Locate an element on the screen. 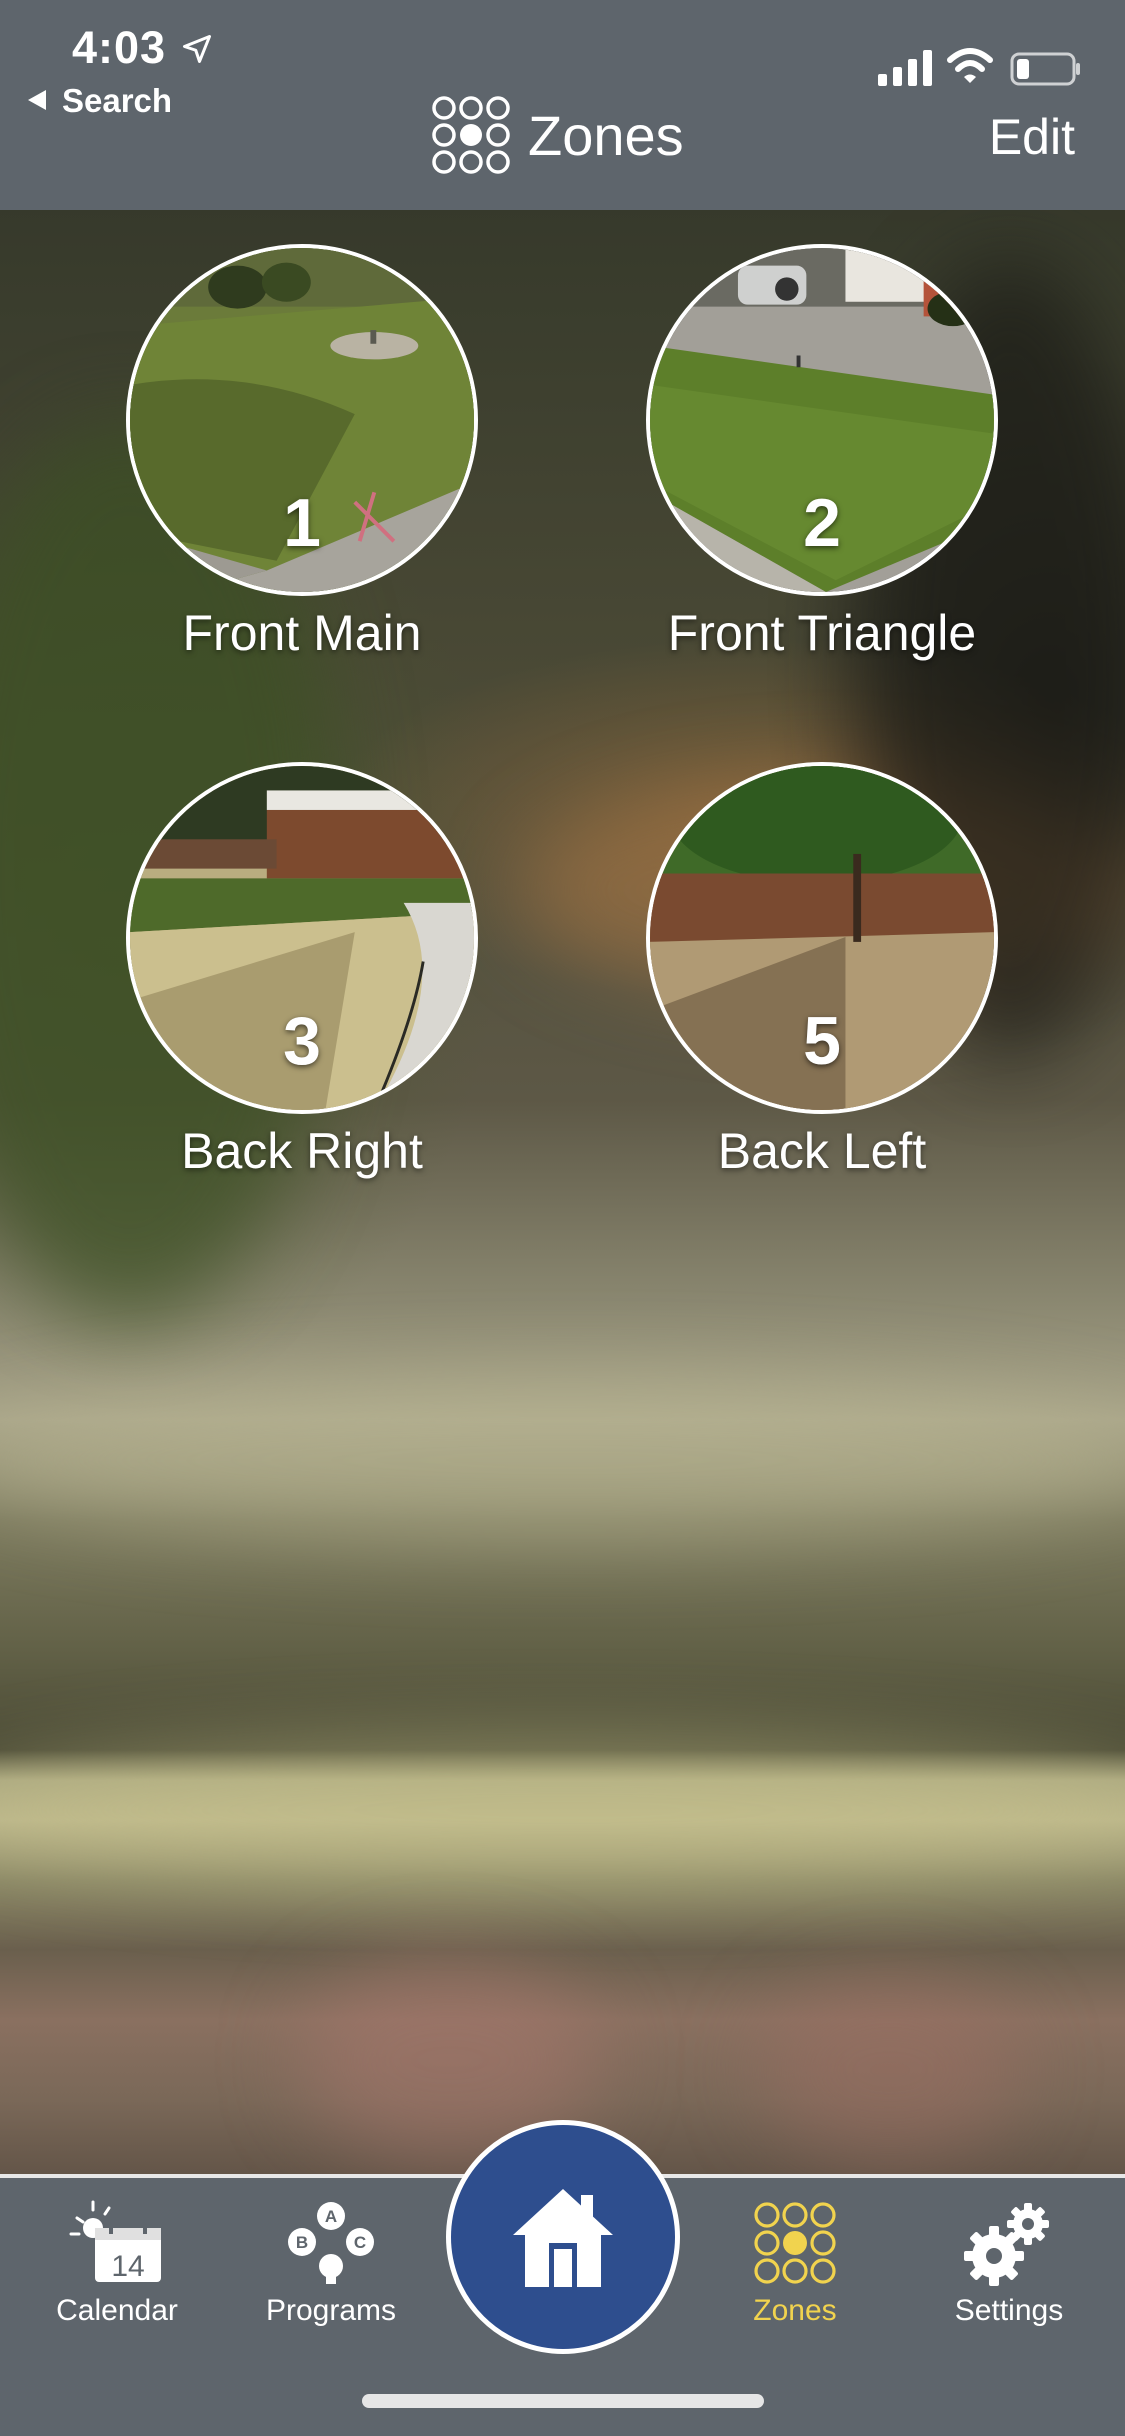 The image size is (1125, 2436). tab-programs: A B C Programs is located at coordinates (331, 2264).